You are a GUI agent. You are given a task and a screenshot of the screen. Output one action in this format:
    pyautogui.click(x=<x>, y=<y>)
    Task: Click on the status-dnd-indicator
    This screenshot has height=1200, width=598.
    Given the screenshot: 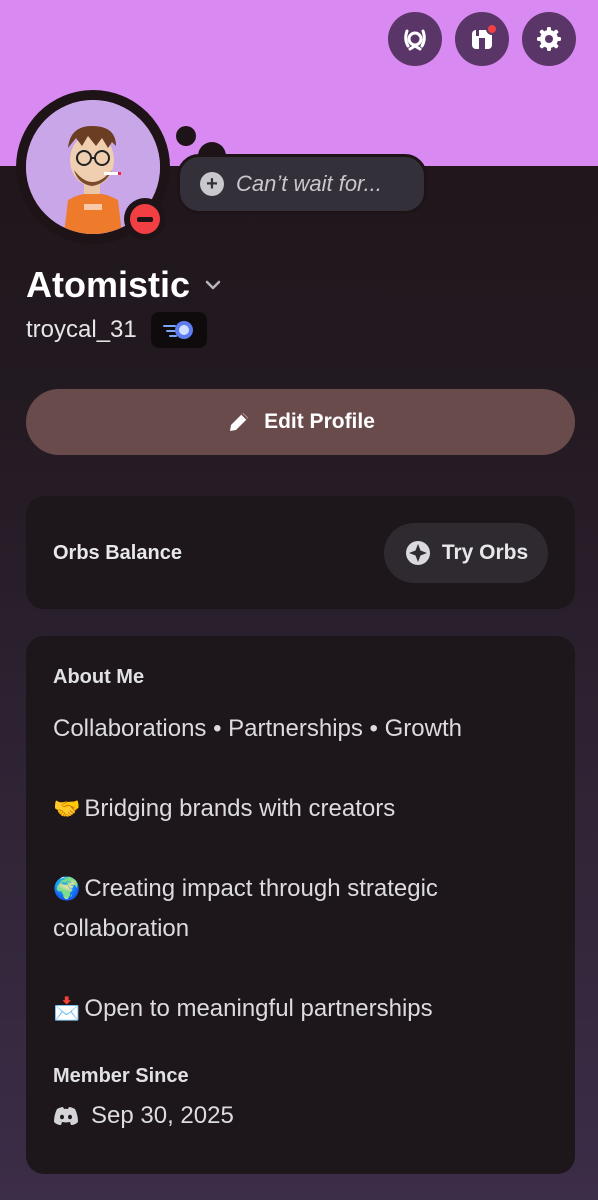 What is the action you would take?
    pyautogui.click(x=145, y=219)
    